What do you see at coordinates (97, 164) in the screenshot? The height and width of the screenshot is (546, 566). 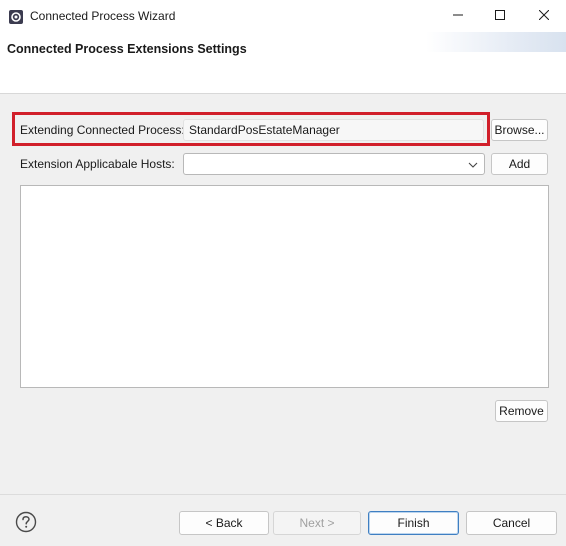 I see `hosts-label: Extension Applicabale Hosts:` at bounding box center [97, 164].